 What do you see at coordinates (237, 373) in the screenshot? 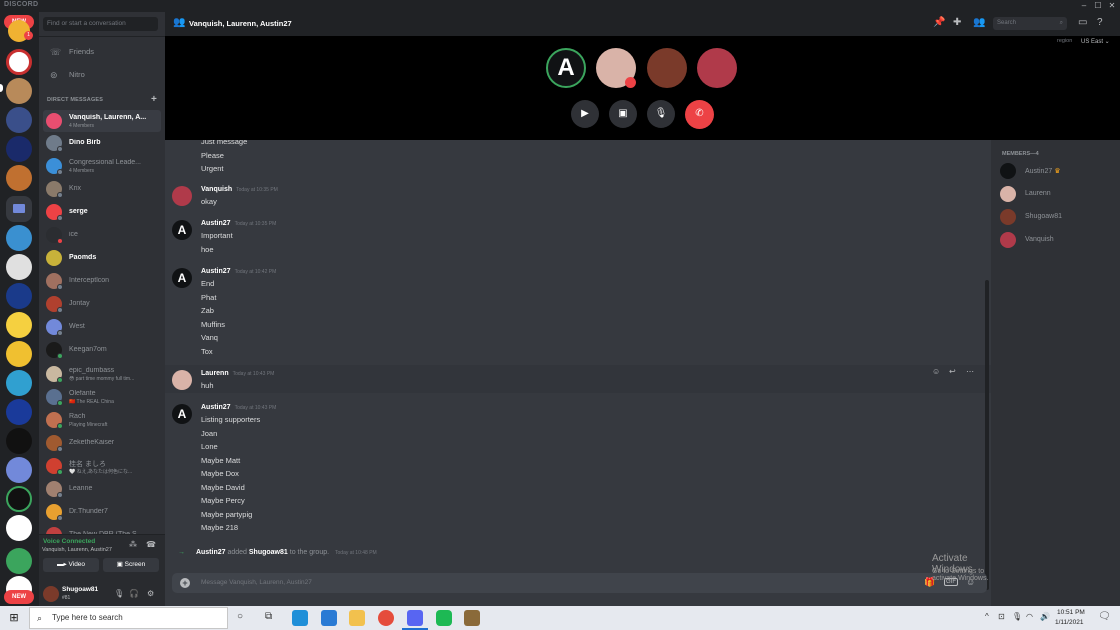
I see `message-author: Laurenn Today at 10:43 PM` at bounding box center [237, 373].